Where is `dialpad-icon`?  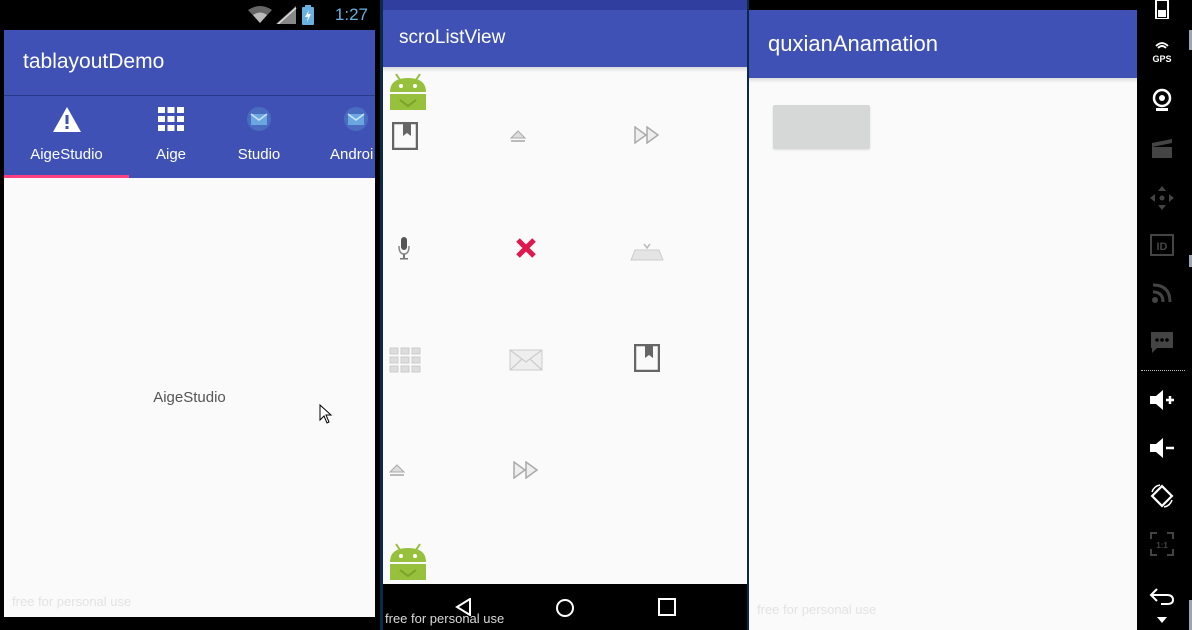
dialpad-icon is located at coordinates (405, 362).